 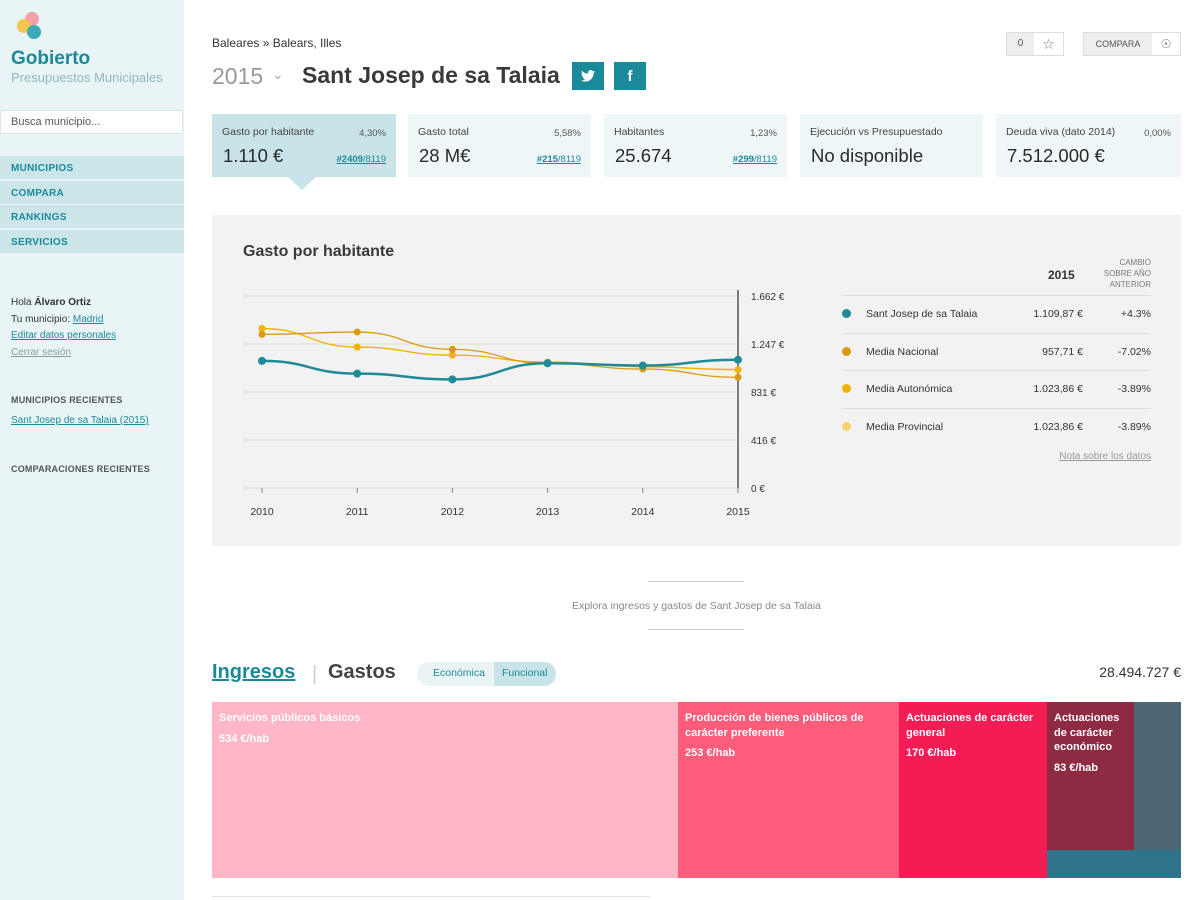 I want to click on edit-profile-link: Editar datos personales, so click(x=63, y=335).